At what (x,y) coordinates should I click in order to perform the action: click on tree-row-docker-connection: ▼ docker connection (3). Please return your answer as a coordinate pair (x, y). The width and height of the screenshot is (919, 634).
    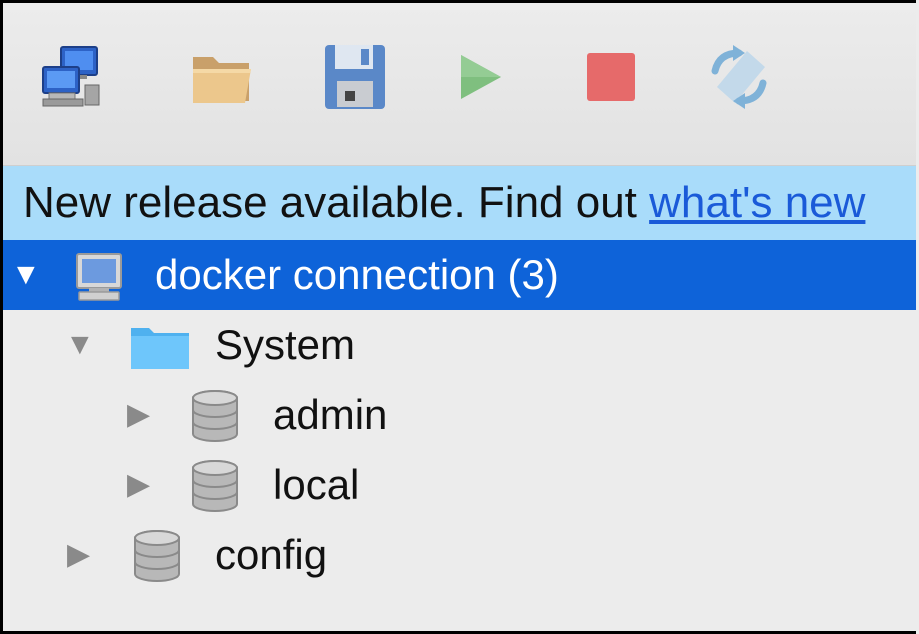
    Looking at the image, I should click on (459, 275).